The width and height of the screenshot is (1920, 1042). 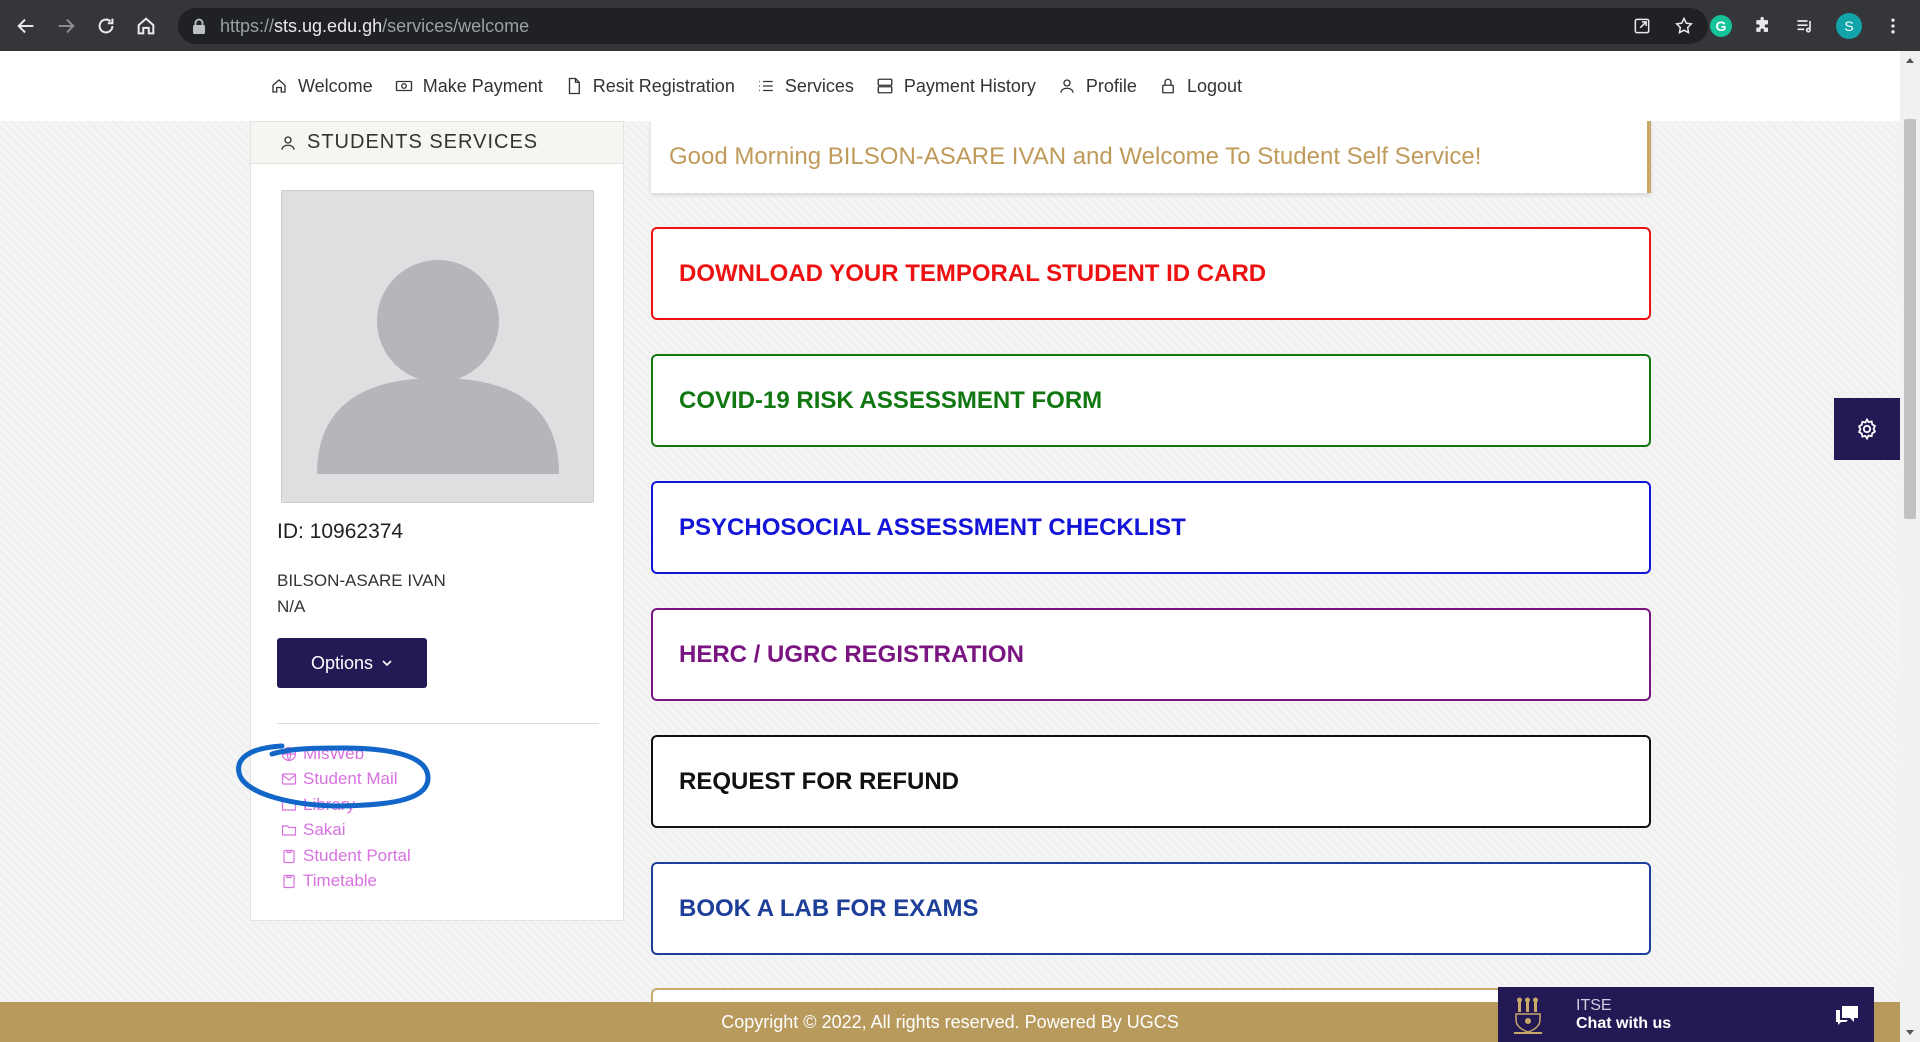 I want to click on forward-button, so click(x=66, y=26).